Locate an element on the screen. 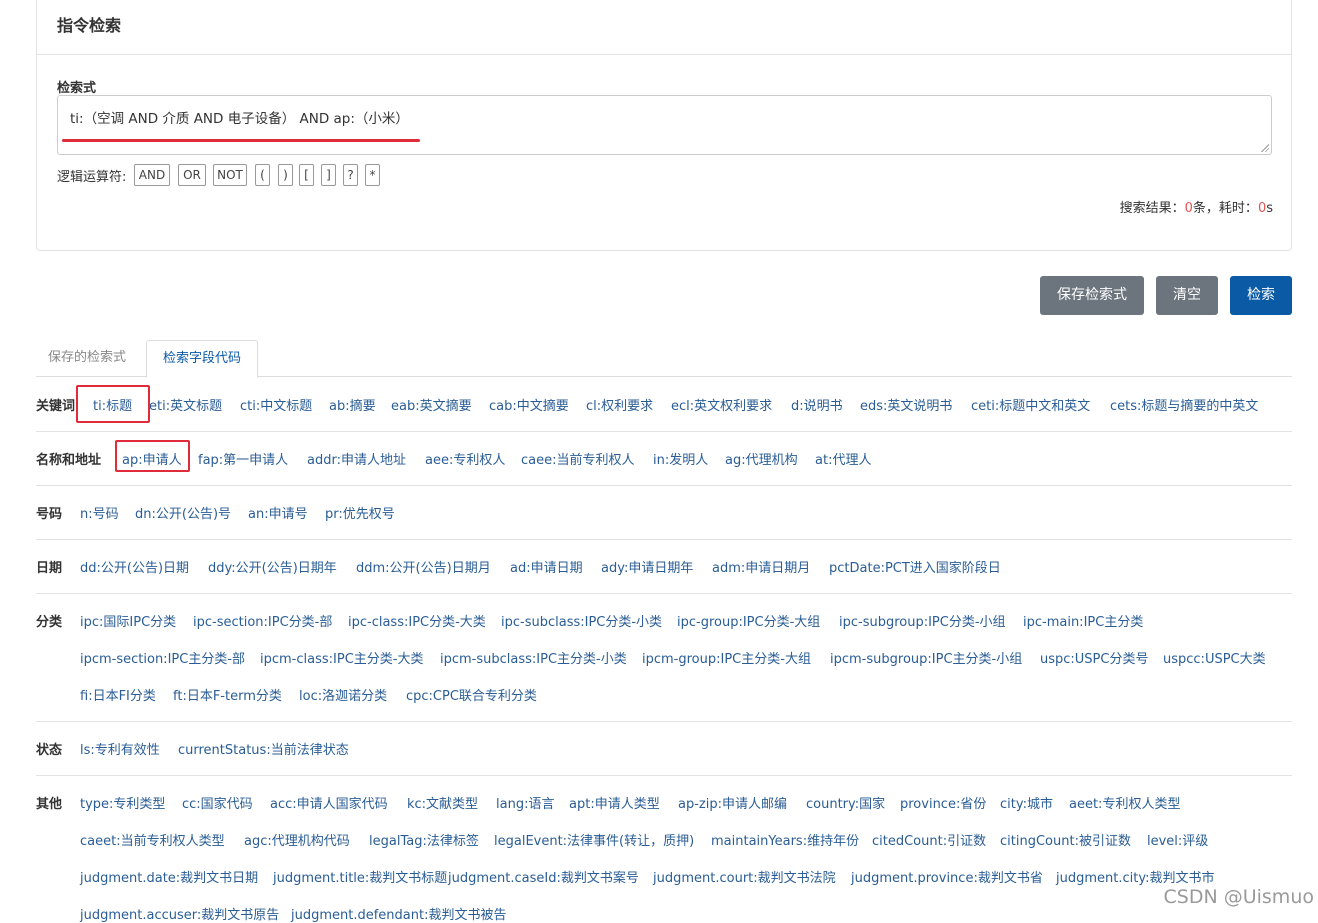 Image resolution: width=1318 pixels, height=923 pixels. resize-handle-icon is located at coordinates (1265, 148).